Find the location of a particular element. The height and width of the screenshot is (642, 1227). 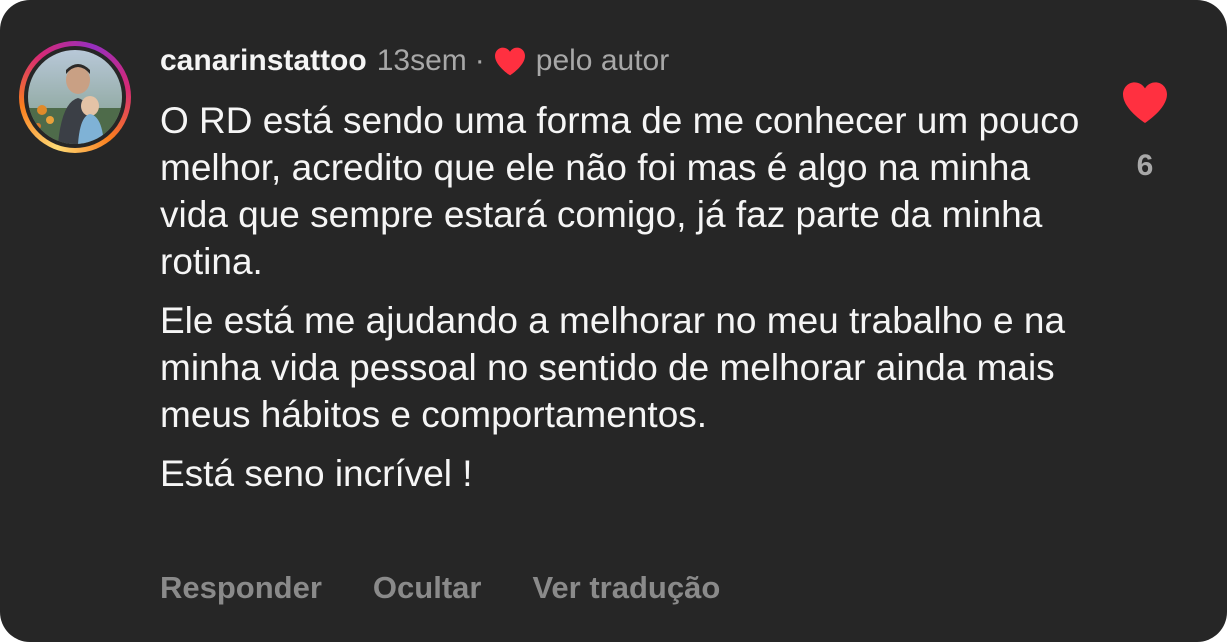

like-column: 6 is located at coordinates (1145, 131).